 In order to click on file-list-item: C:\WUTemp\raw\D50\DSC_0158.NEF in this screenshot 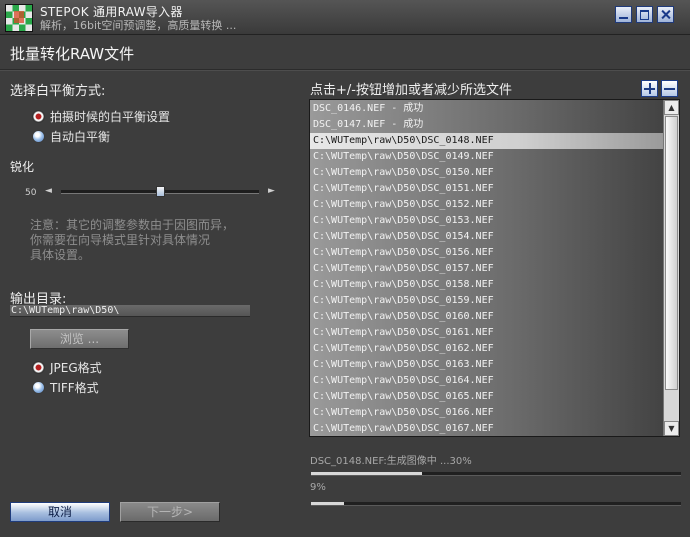, I will do `click(487, 285)`.